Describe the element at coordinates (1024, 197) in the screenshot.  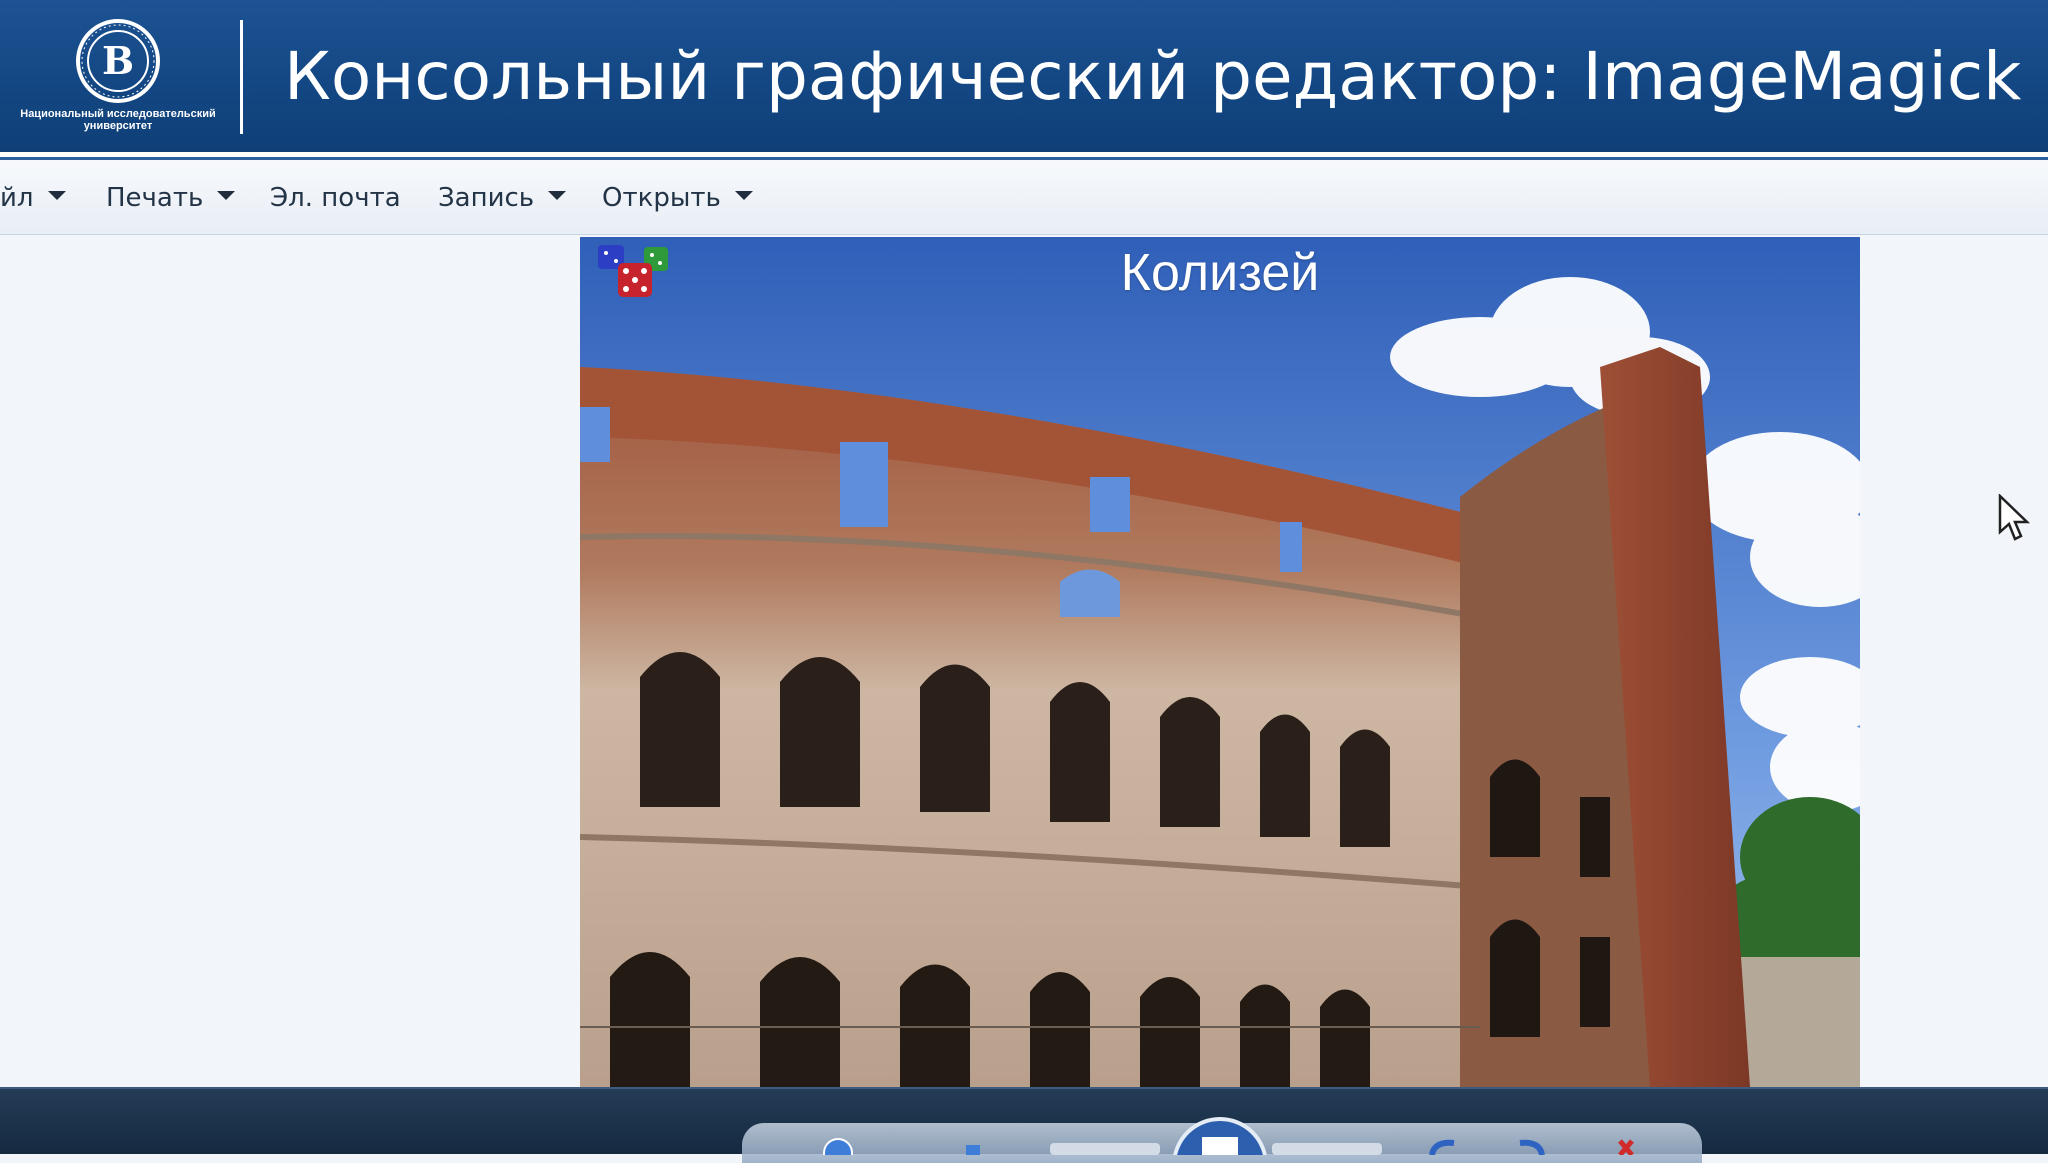
I see `viewer-toolbar: йл Печать Эл. почта Запись Открыть` at that location.